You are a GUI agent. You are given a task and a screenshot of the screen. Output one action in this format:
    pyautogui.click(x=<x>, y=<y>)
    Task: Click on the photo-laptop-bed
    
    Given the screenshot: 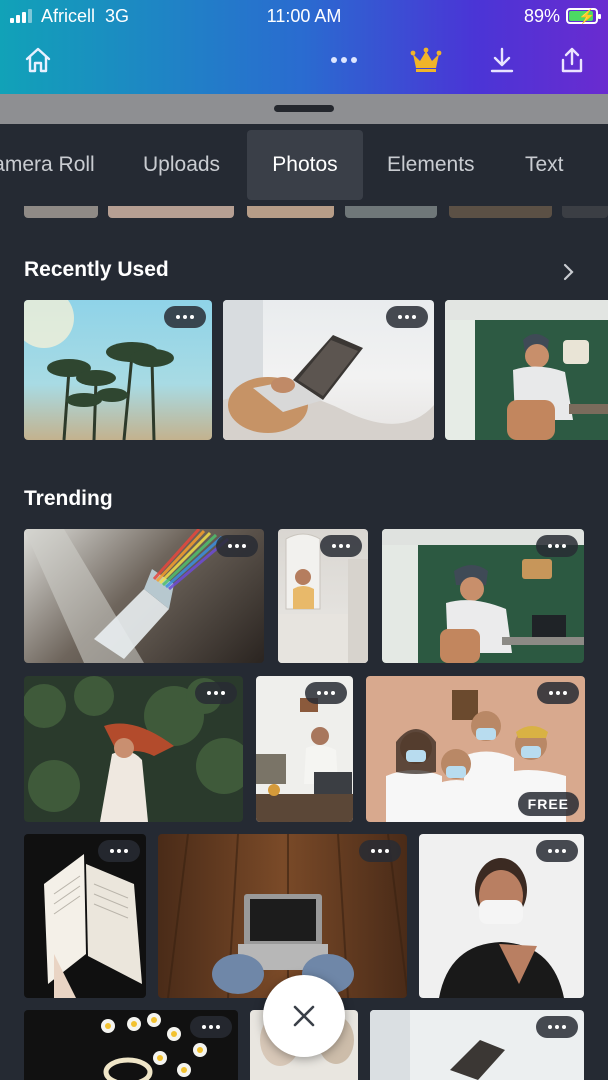 What is the action you would take?
    pyautogui.click(x=328, y=370)
    